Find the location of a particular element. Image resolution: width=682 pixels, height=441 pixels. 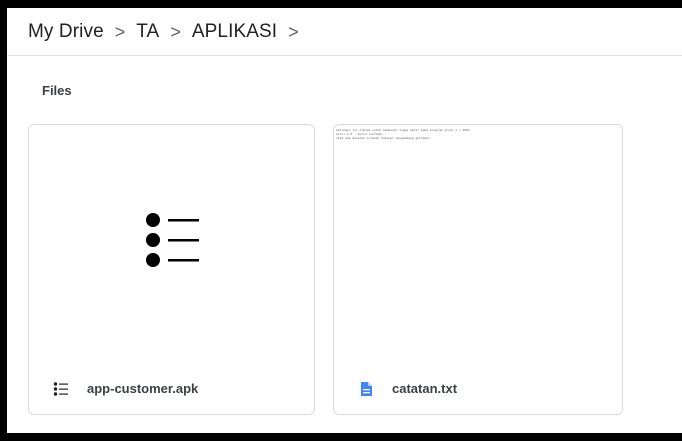

breadcrumb-my-drive: My Drive is located at coordinates (66, 32).